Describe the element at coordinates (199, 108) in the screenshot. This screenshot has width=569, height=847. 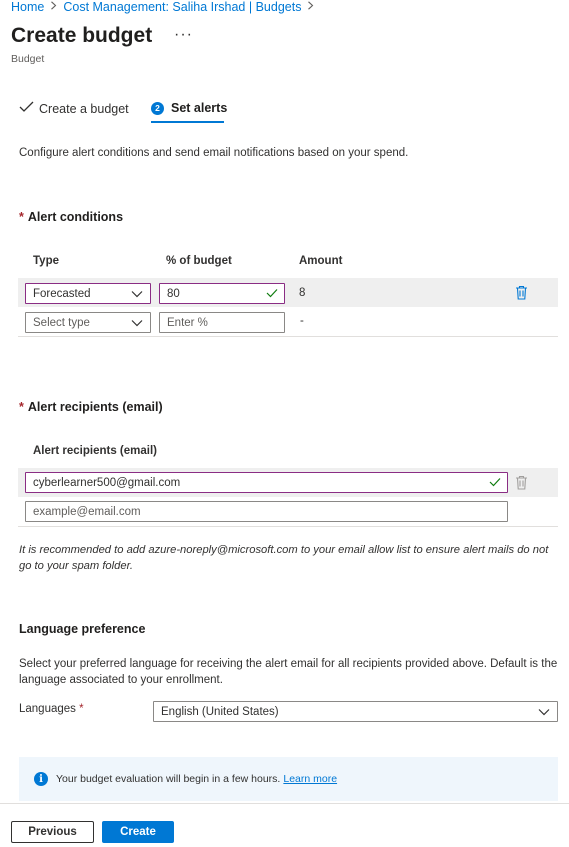
I see `tab-set-alerts-label: Set alerts` at that location.